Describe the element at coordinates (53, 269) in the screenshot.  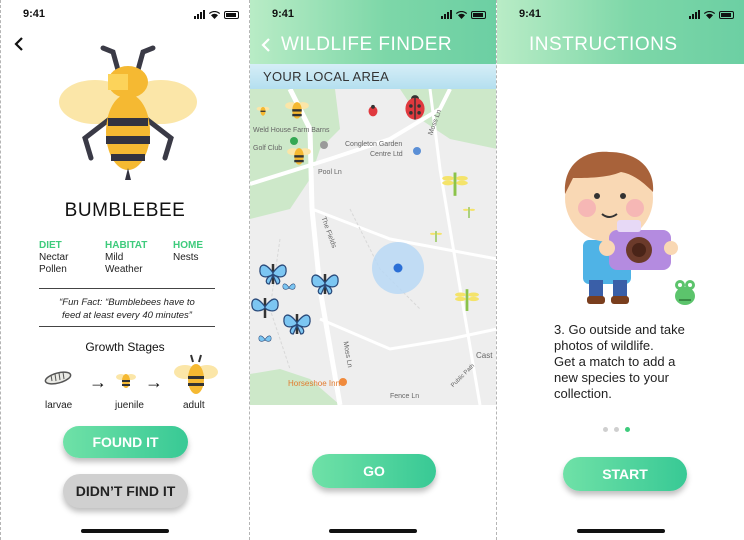
I see `diet-value: Pollen` at that location.